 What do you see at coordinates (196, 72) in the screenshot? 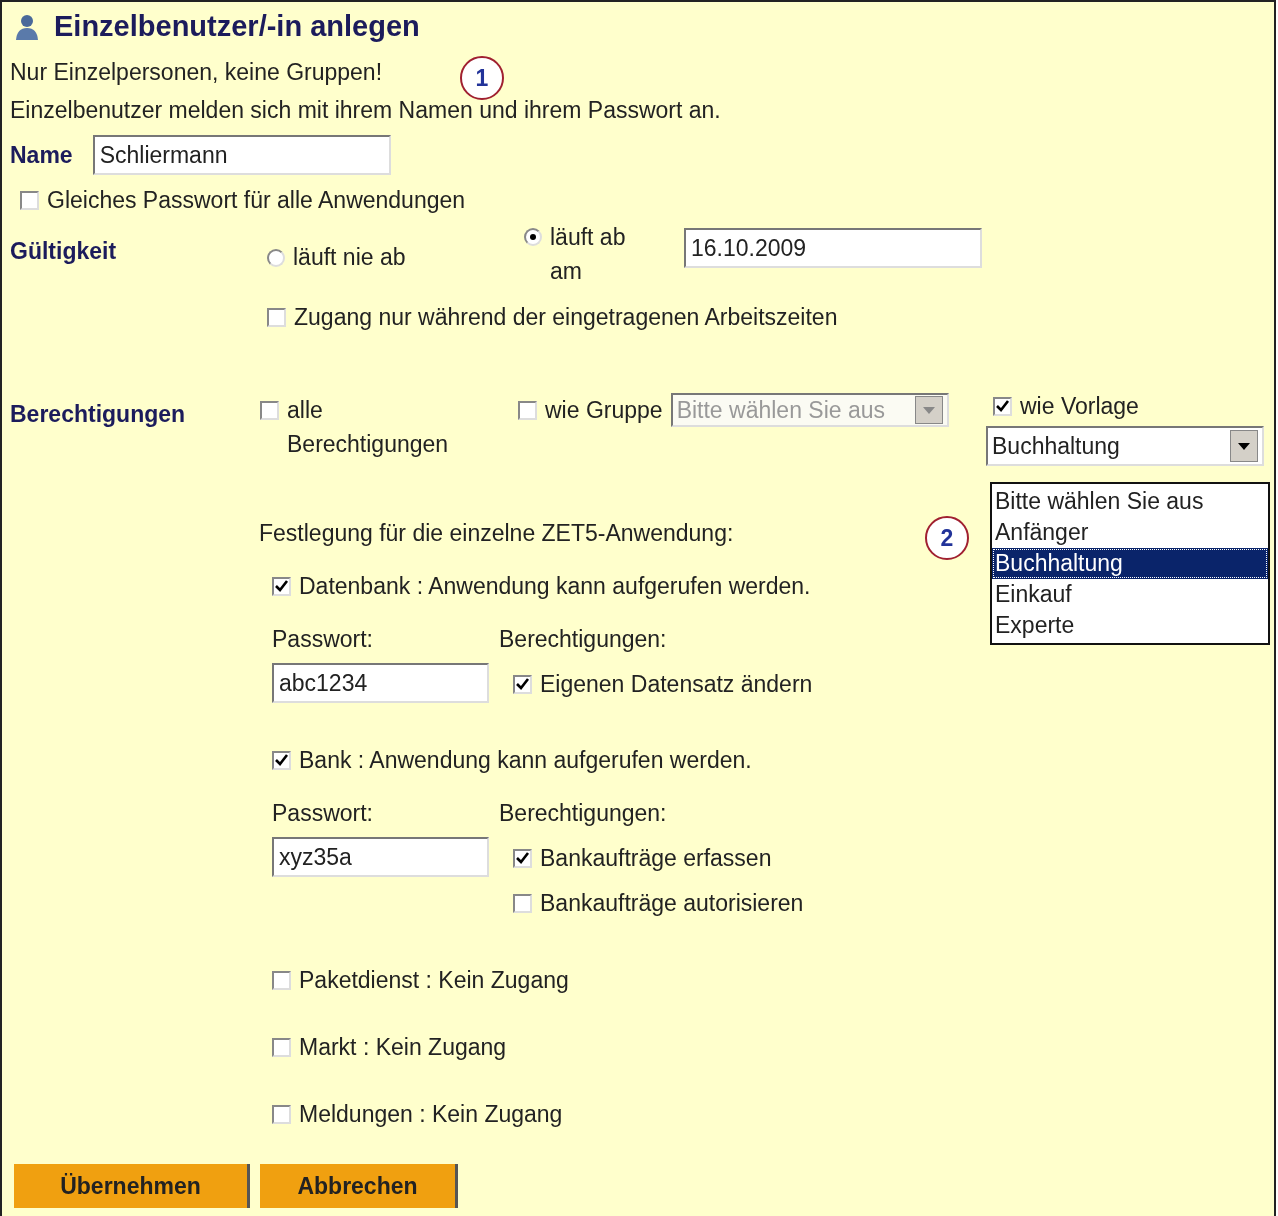
I see `intro-text: Nur Einzelpersonen, keine Gruppen!` at bounding box center [196, 72].